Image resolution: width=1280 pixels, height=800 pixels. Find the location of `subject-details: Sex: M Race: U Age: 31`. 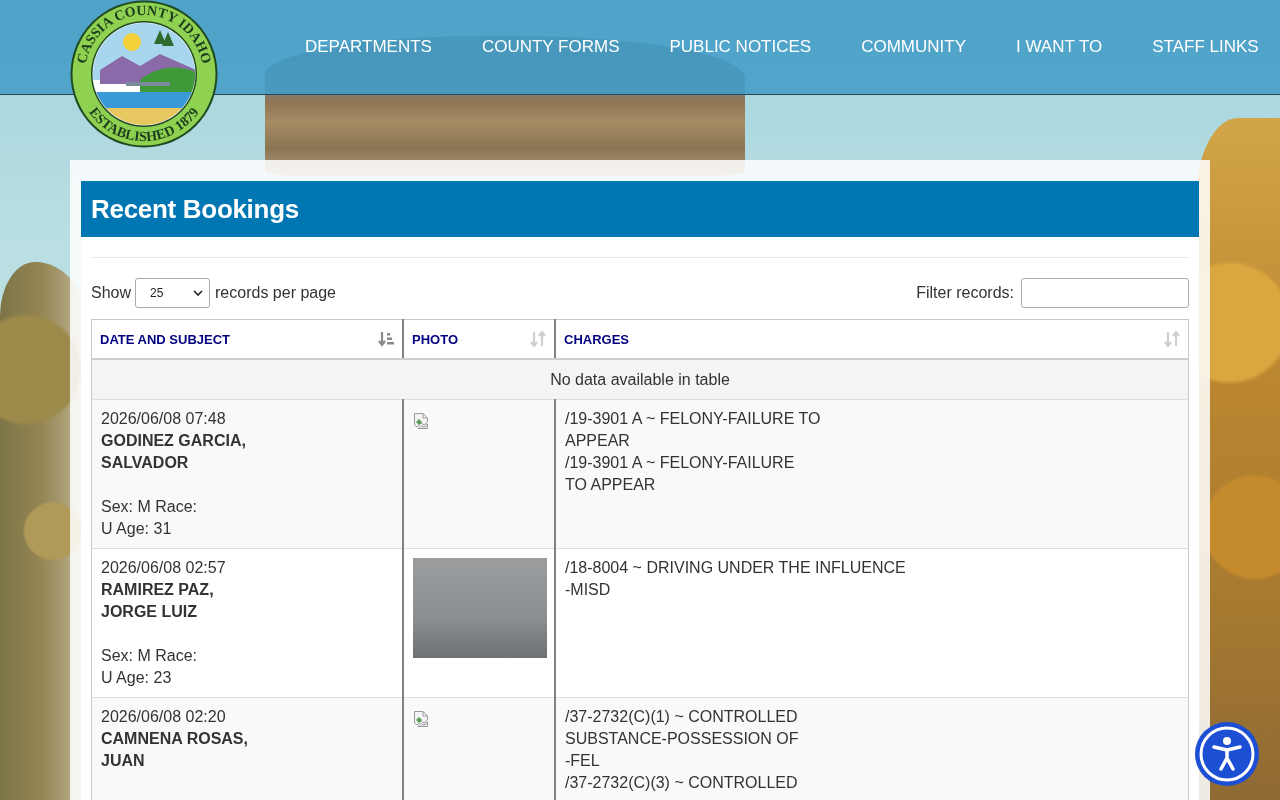

subject-details: Sex: M Race: U Age: 31 is located at coordinates (150, 518).